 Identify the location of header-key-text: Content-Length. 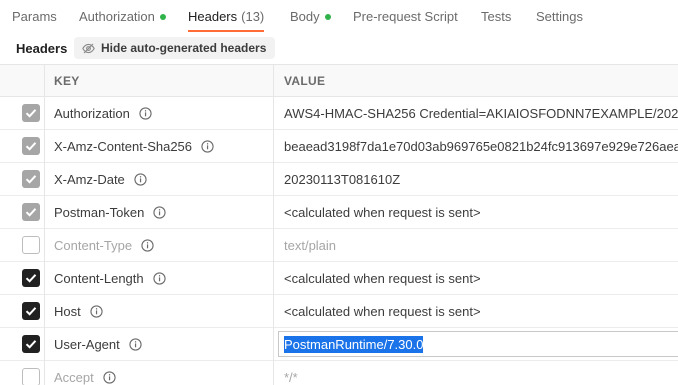
(99, 278).